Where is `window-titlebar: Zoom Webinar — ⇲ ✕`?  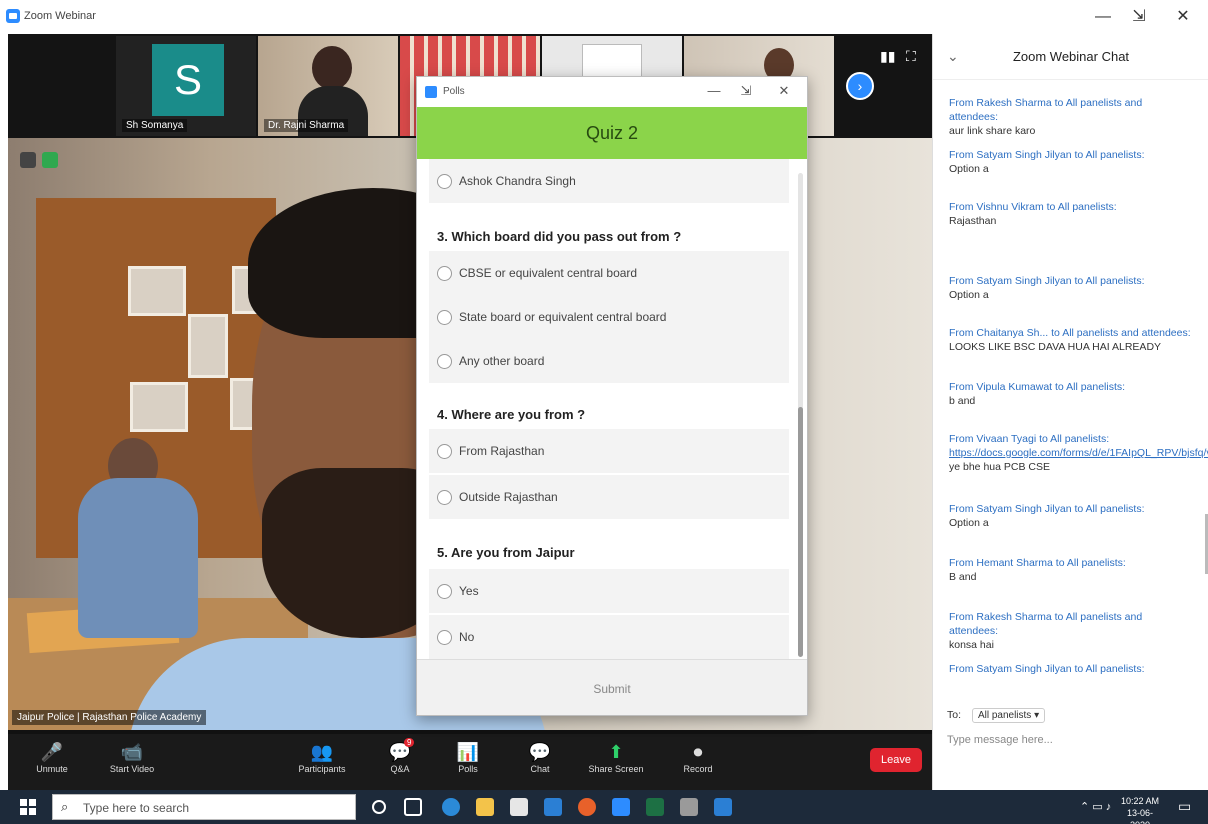
window-titlebar: Zoom Webinar — ⇲ ✕ is located at coordinates (604, 17).